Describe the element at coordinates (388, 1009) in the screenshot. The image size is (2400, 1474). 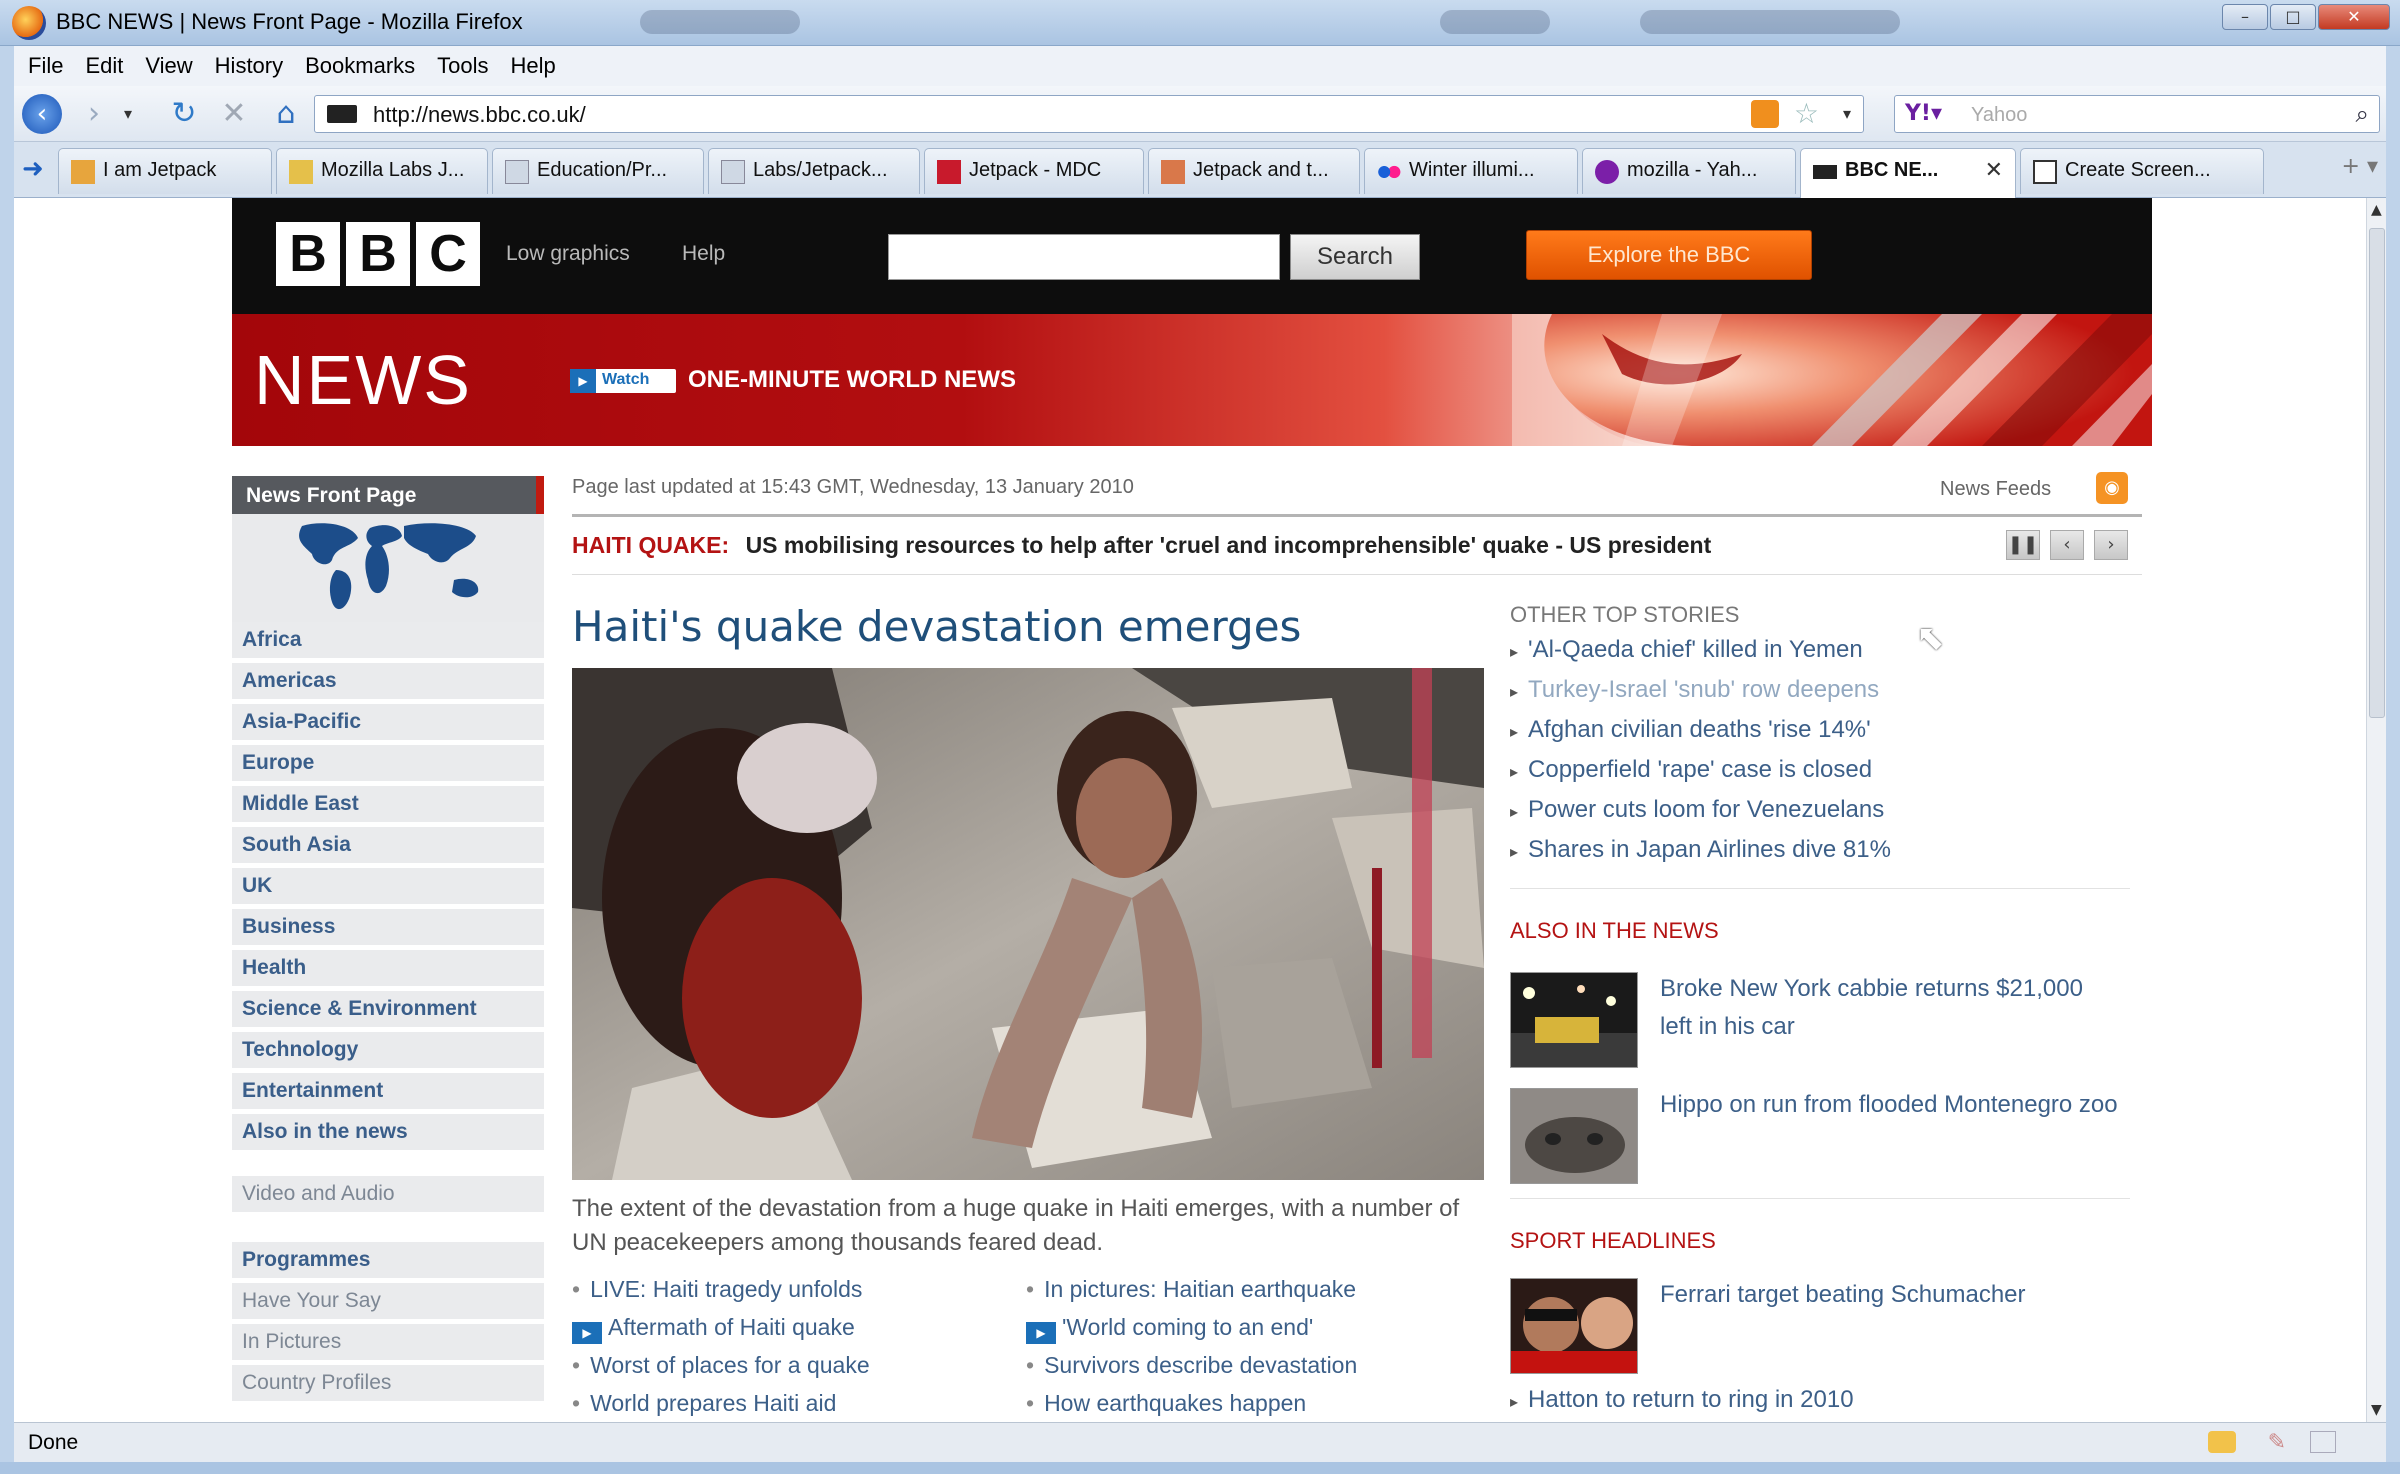
I see `nav-science-environment: Science & Environment` at that location.